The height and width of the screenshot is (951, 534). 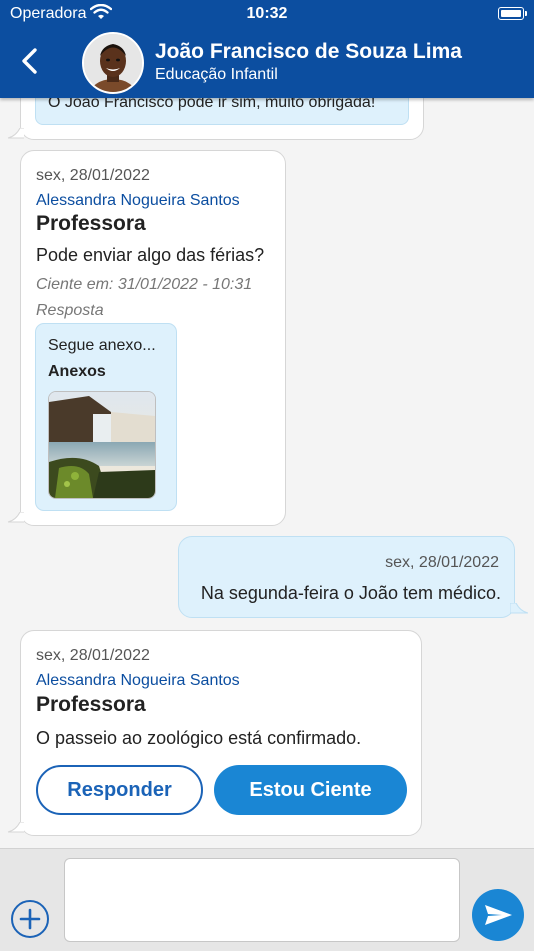 I want to click on attachments-label: Anexos, so click(x=77, y=371).